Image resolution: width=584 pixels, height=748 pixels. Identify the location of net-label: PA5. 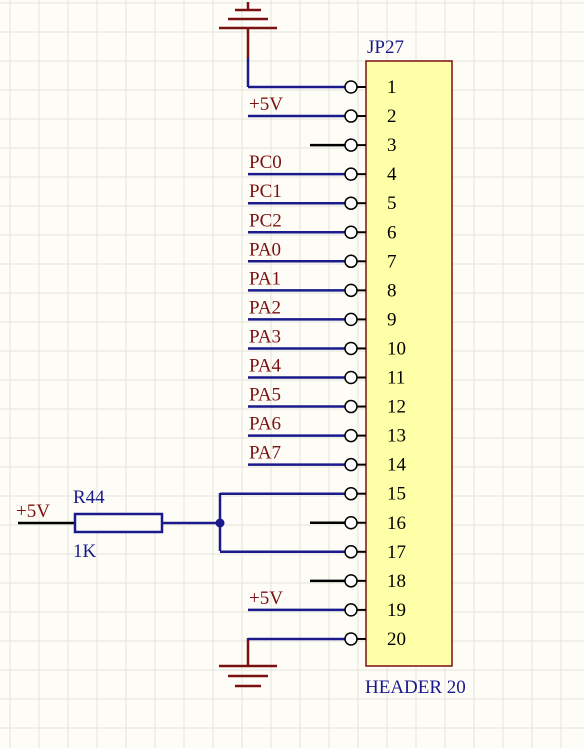
(265, 395).